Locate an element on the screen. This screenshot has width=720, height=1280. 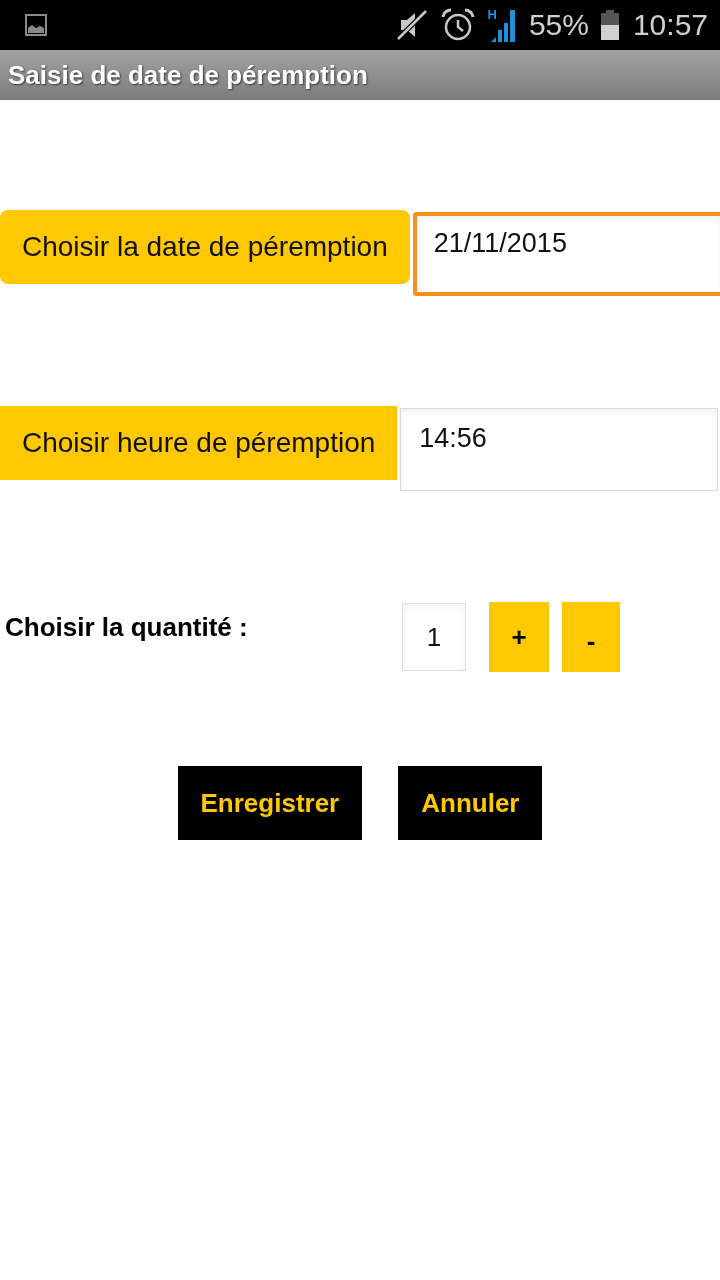
time-field: 14:56 is located at coordinates (559, 449).